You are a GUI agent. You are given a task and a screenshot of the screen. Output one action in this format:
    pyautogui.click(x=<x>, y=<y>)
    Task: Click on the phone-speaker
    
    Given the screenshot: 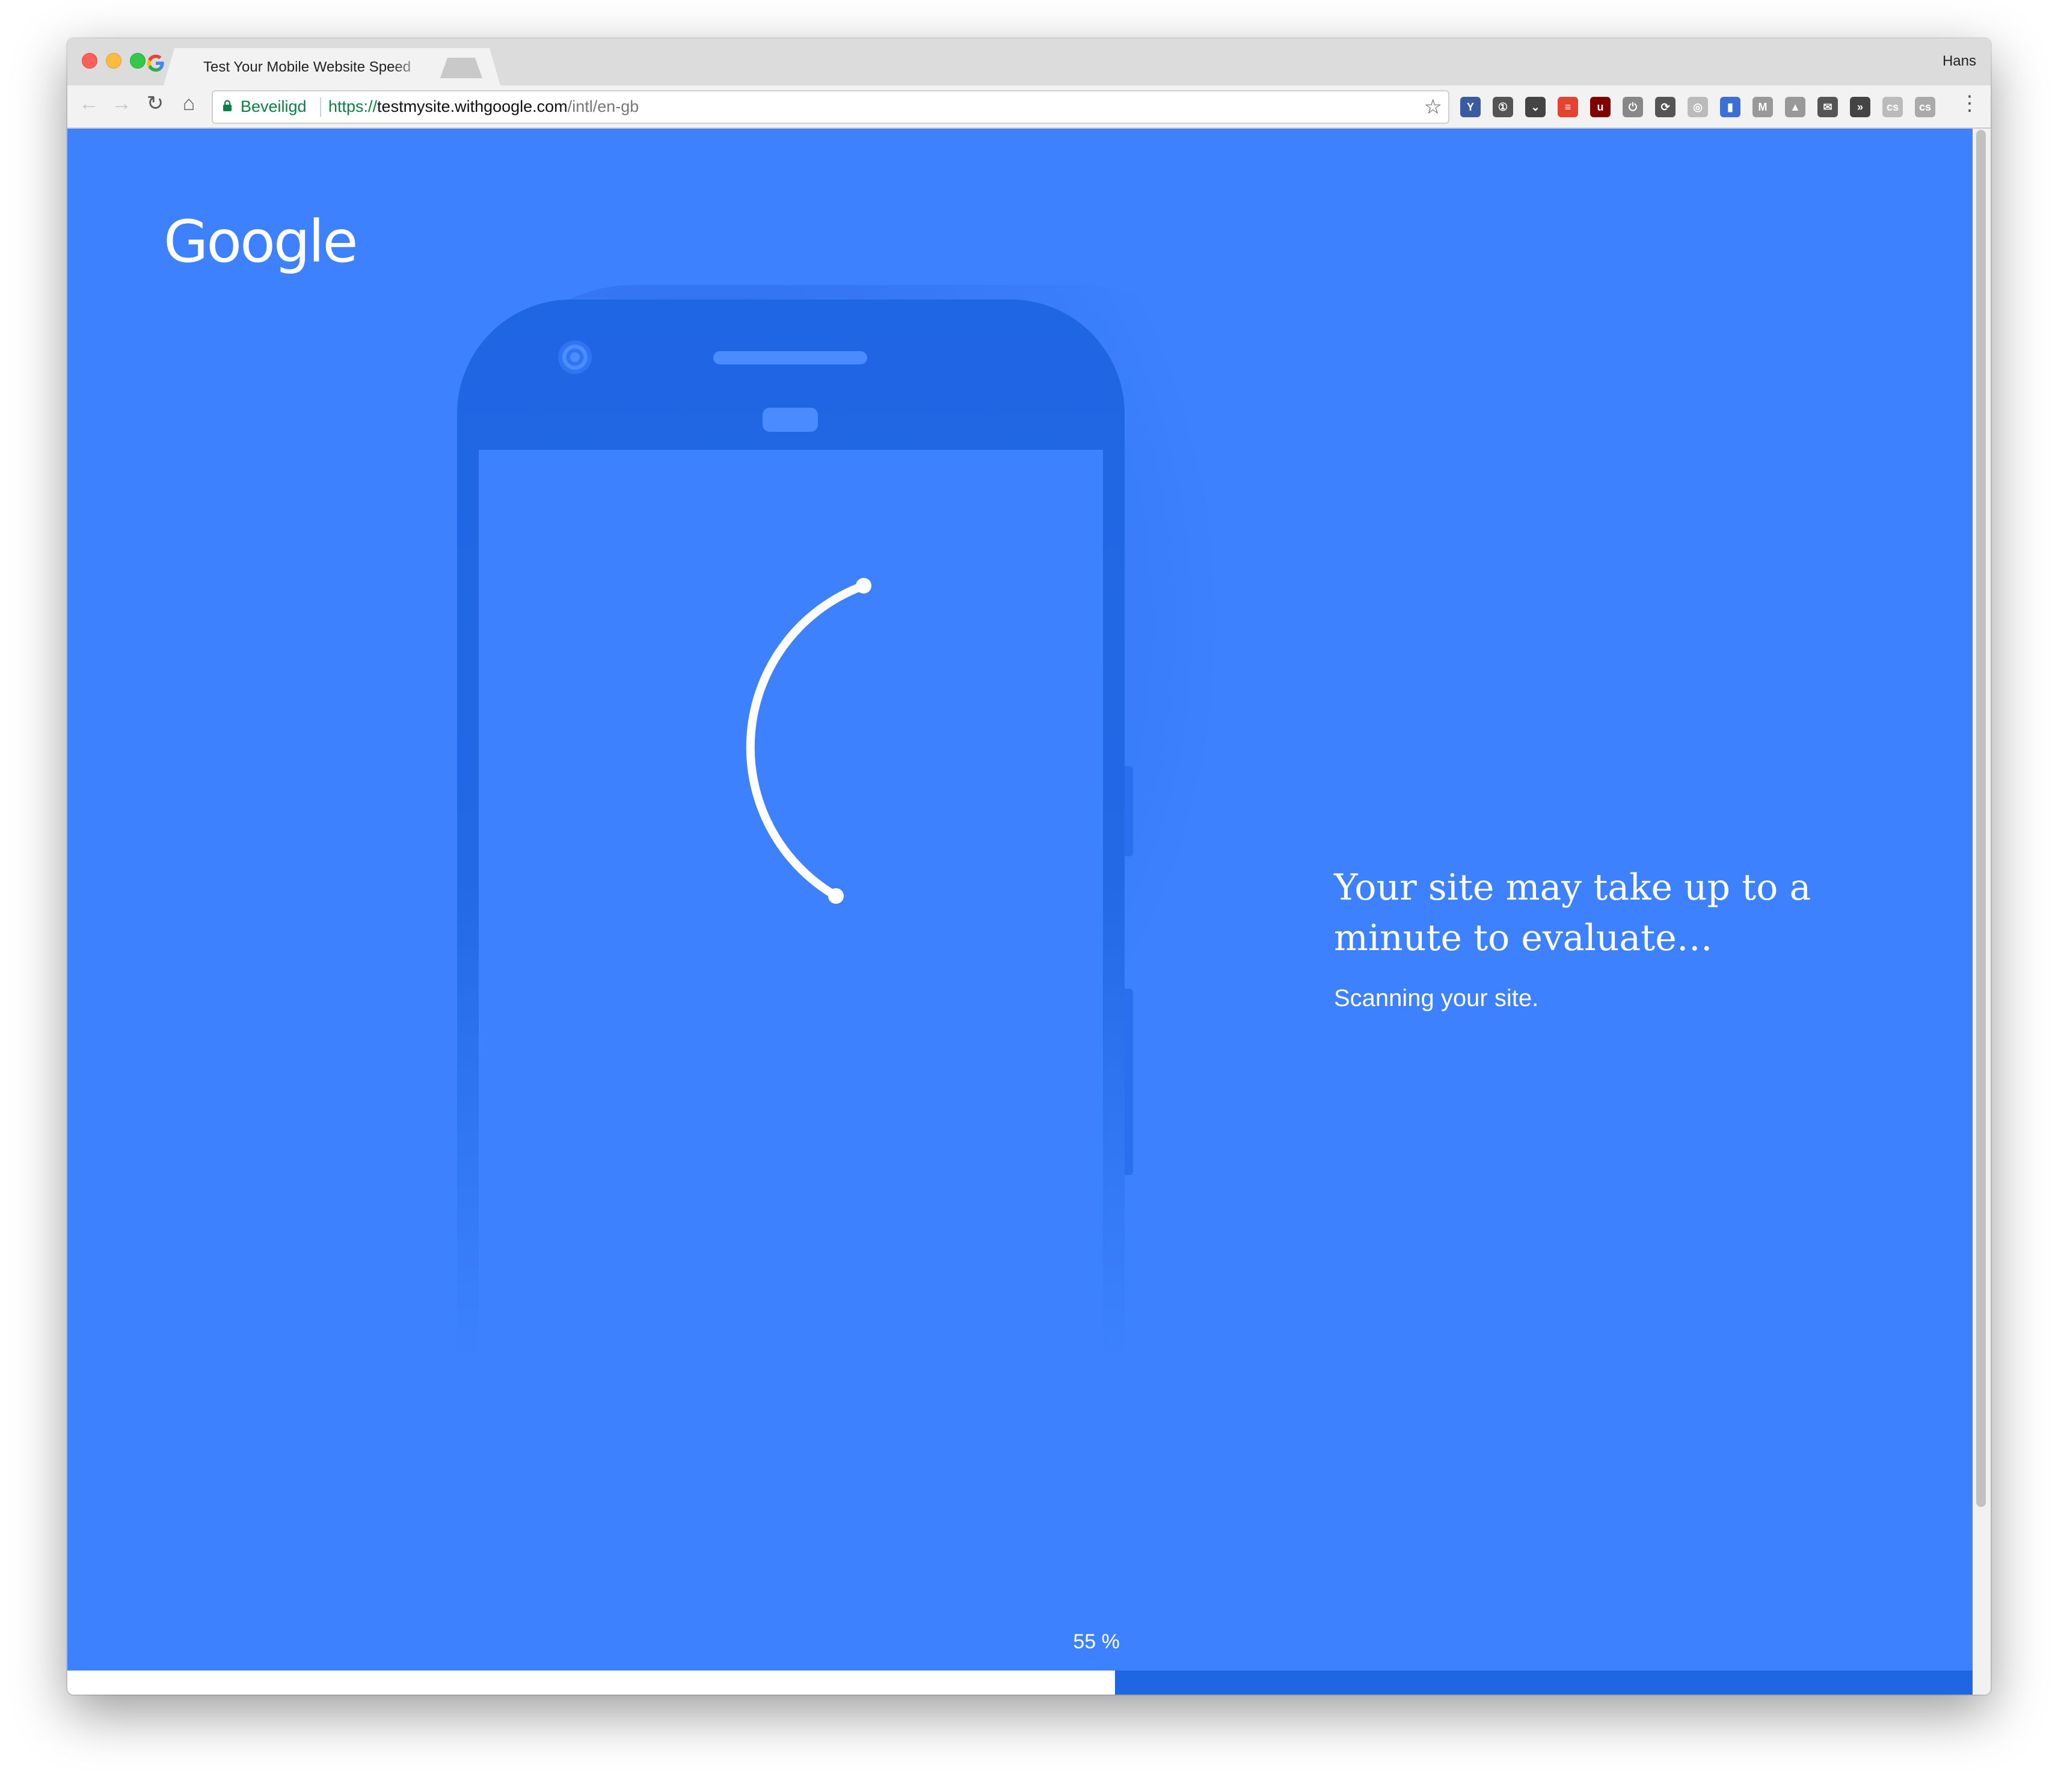 What is the action you would take?
    pyautogui.click(x=790, y=357)
    